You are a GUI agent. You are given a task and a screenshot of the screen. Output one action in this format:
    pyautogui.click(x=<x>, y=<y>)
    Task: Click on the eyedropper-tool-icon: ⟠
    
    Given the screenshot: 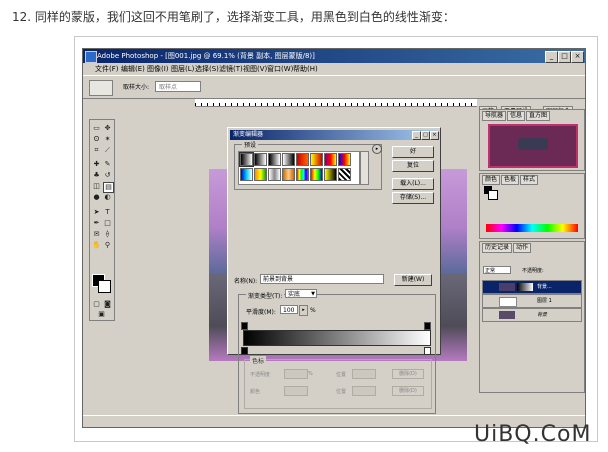 What is the action you would take?
    pyautogui.click(x=107, y=234)
    